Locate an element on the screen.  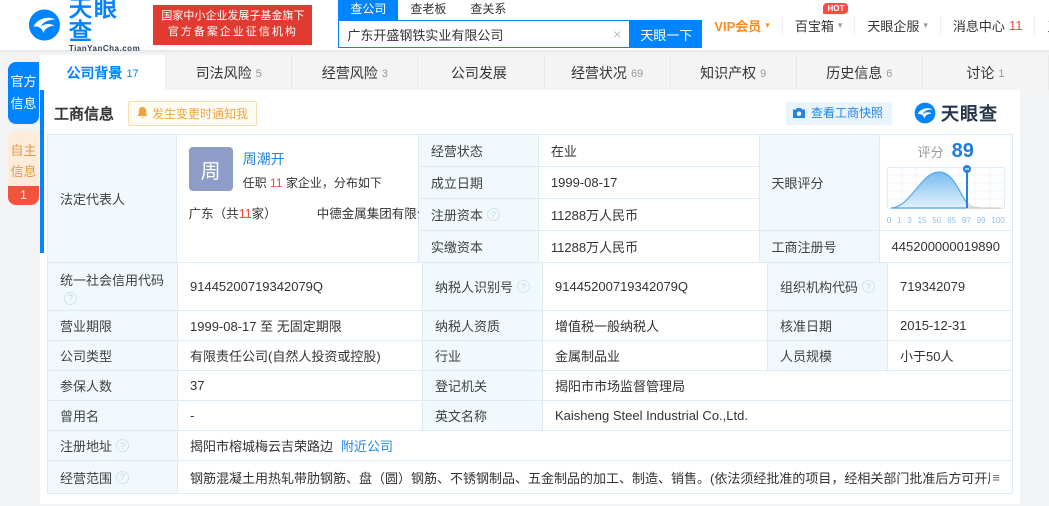
user-nav: VIP会员▾ HOT 百宝箱▾ 天眼企服▾ 消息中心 11 又又又又... ▾ is located at coordinates (875, 18).